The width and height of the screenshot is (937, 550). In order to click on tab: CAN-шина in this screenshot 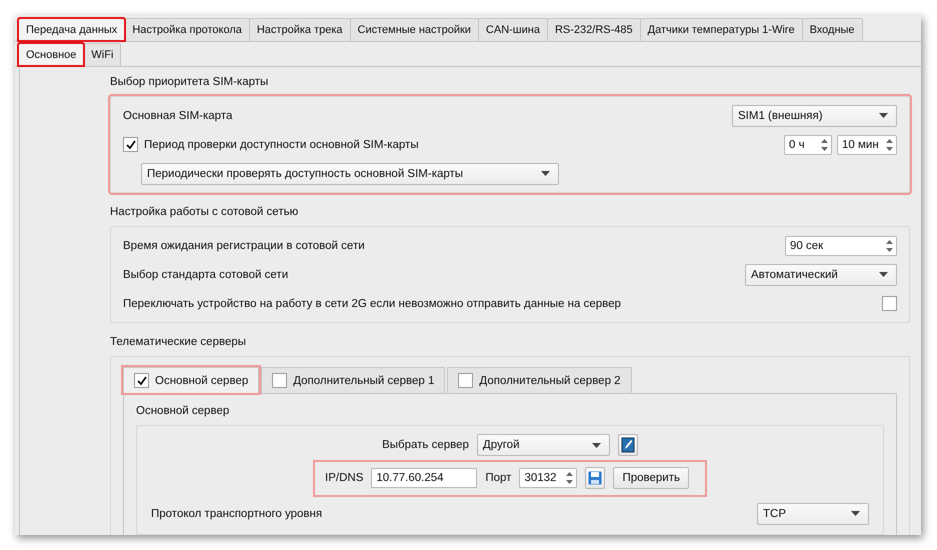, I will do `click(513, 29)`.